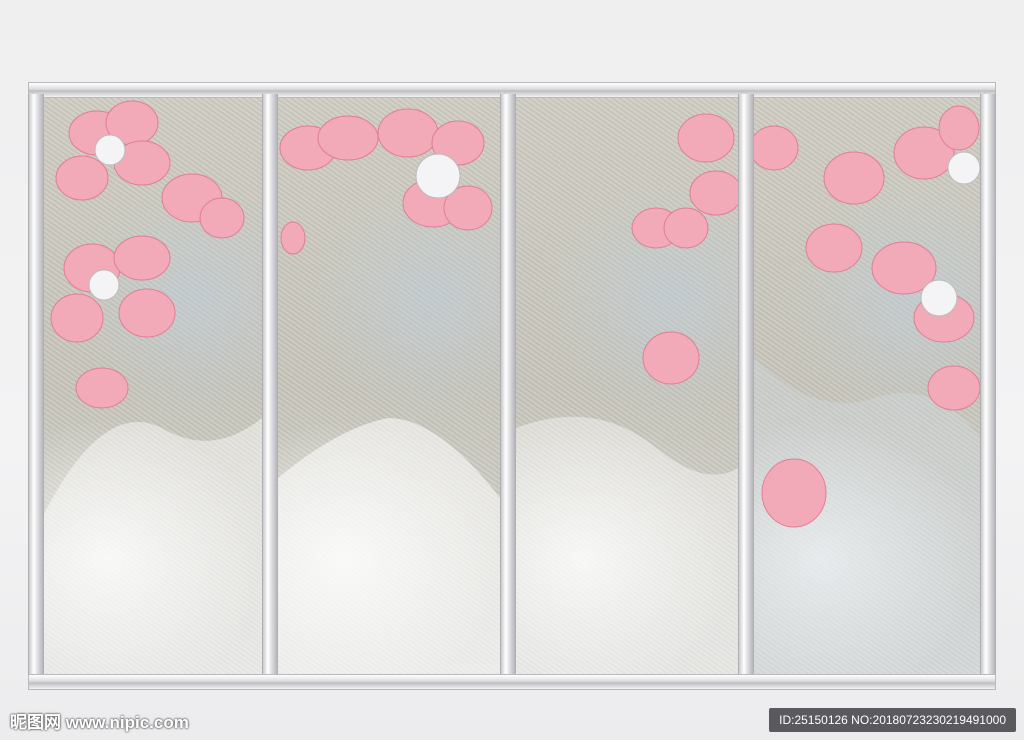 The width and height of the screenshot is (1024, 740). Describe the element at coordinates (512, 682) in the screenshot. I see `bottom-rail` at that location.